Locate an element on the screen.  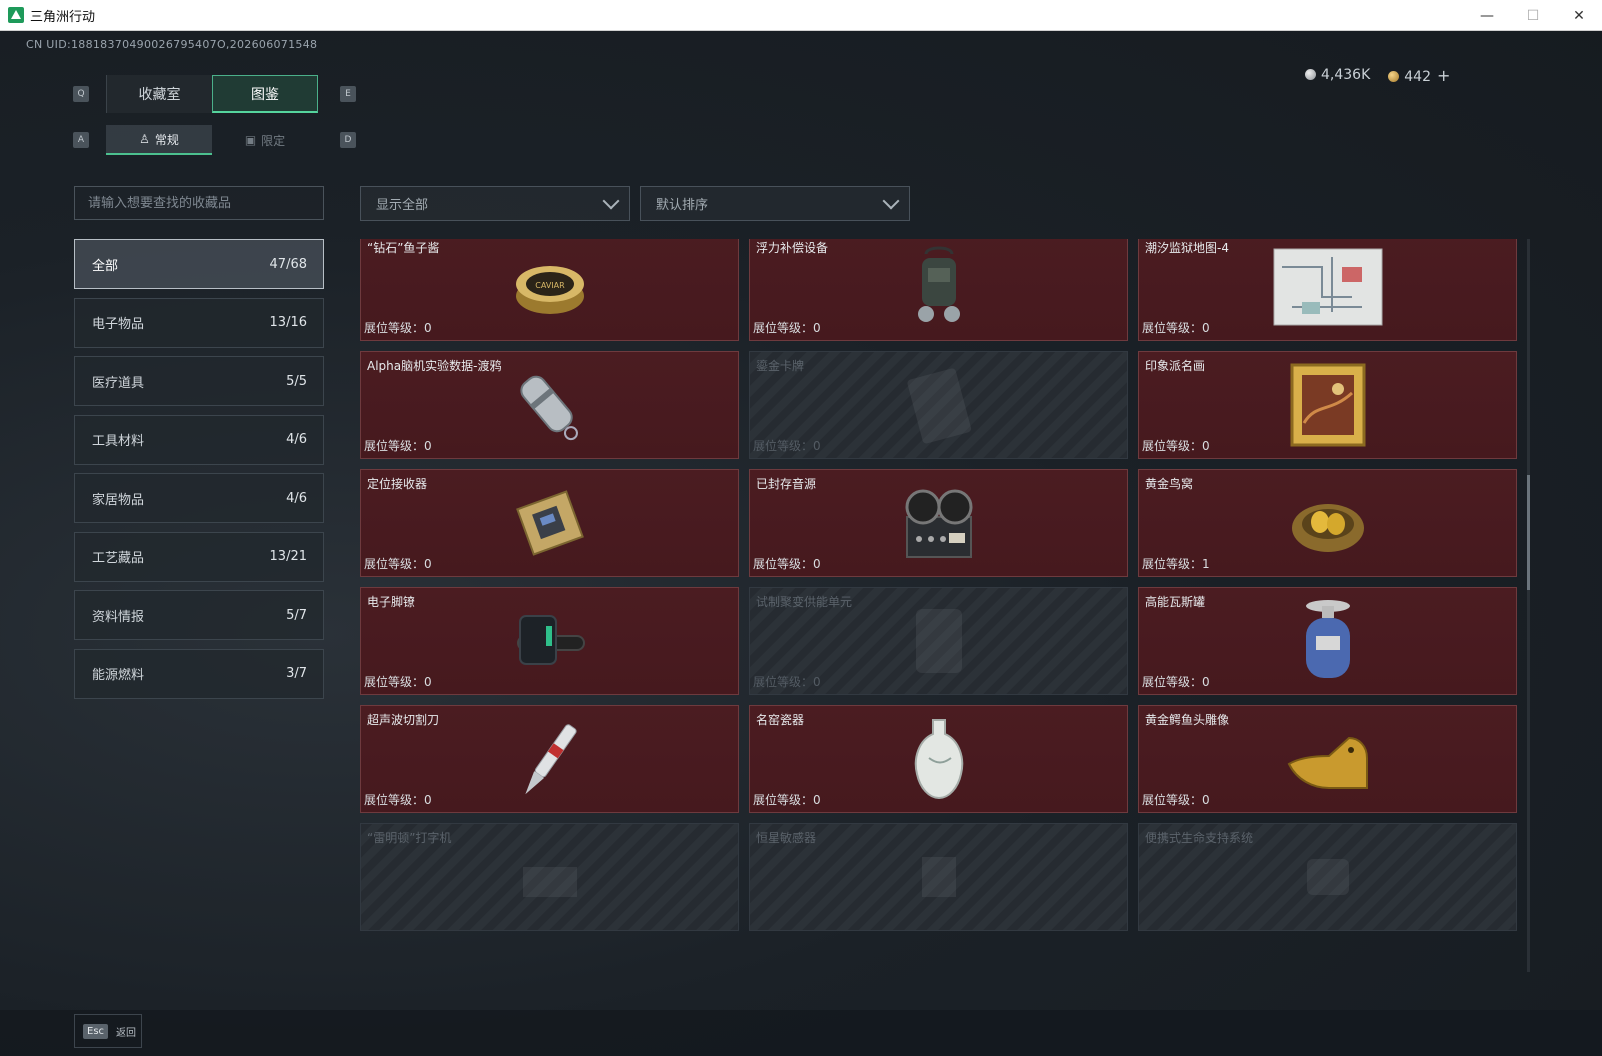
bottom-bar is located at coordinates (801, 1033).